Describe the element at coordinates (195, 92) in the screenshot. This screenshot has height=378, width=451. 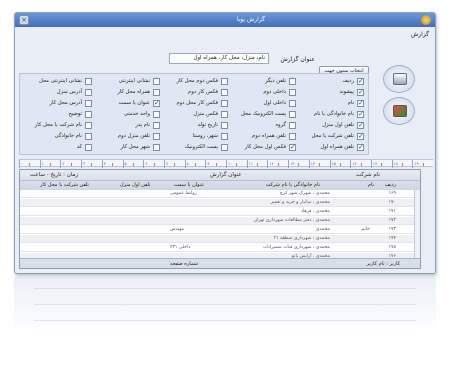
I see `column-checkbox: فکس کار دوم` at that location.